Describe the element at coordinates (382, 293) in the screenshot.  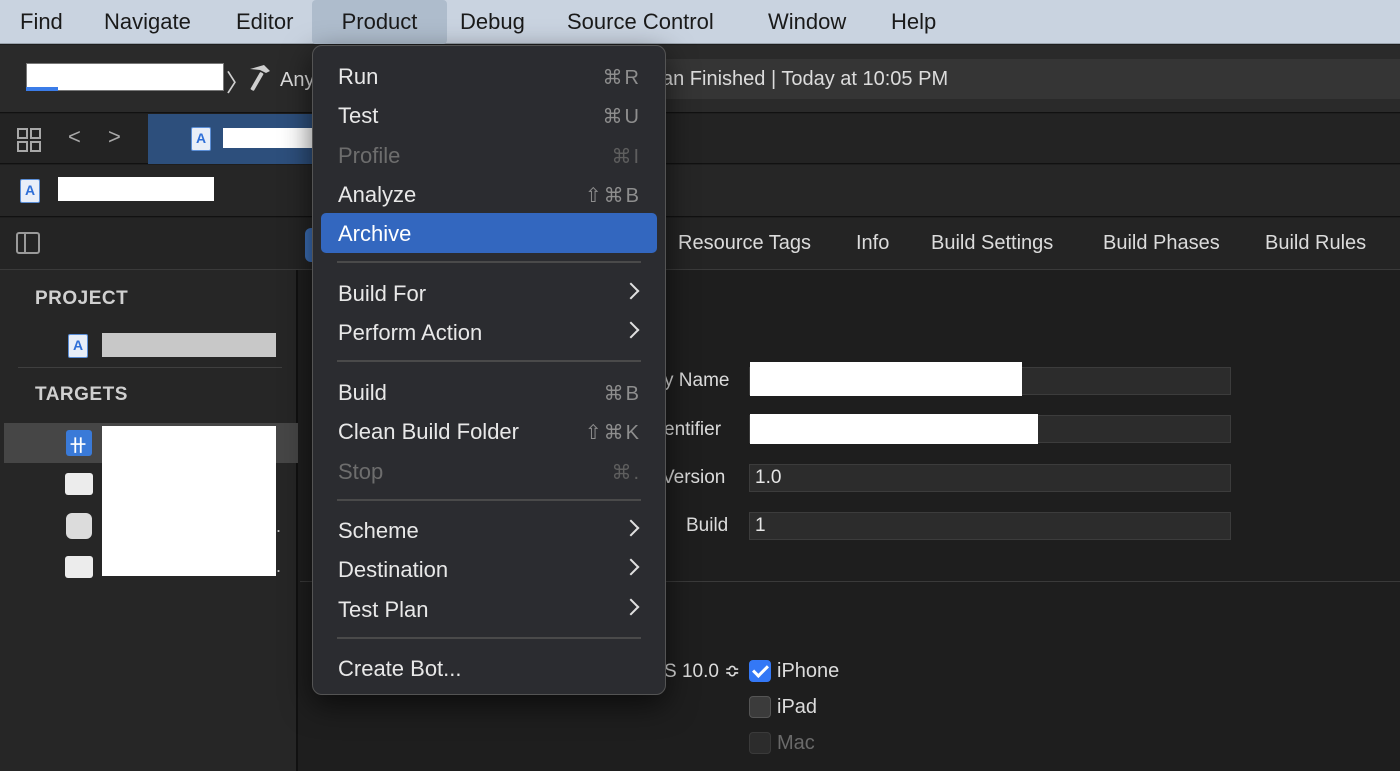
I see `build-for-label: Build For` at that location.